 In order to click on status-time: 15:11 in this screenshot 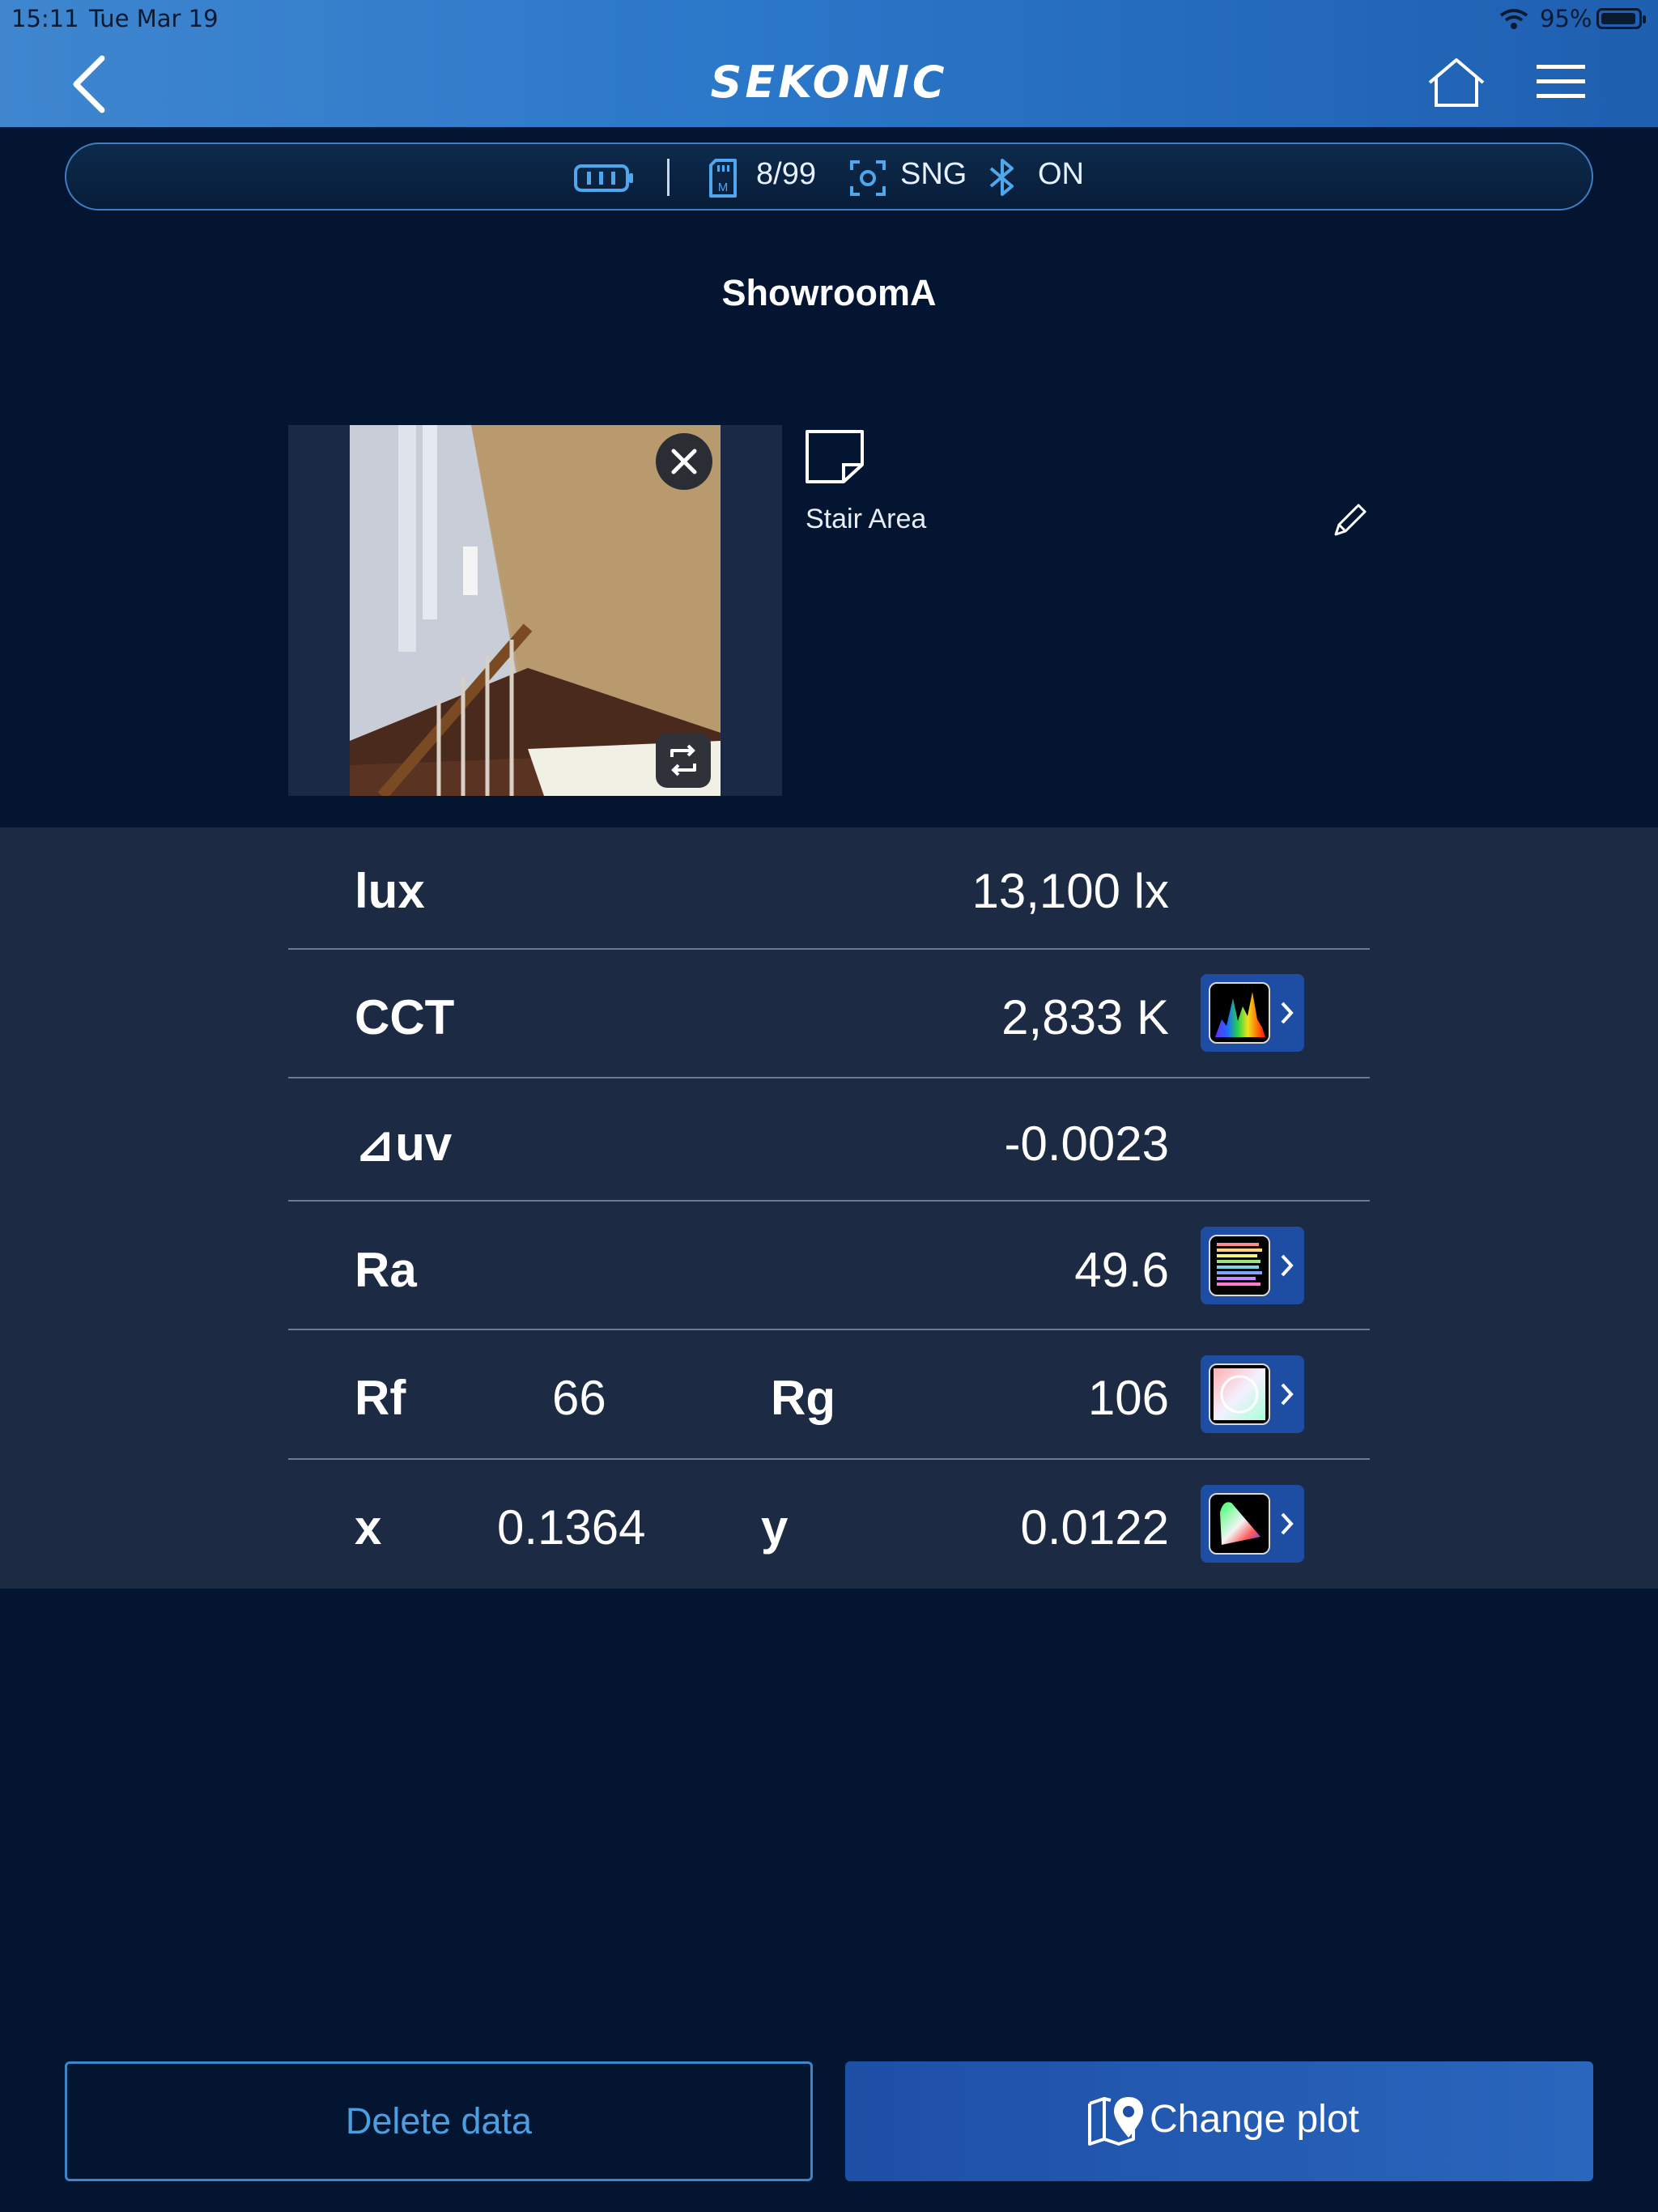, I will do `click(45, 19)`.